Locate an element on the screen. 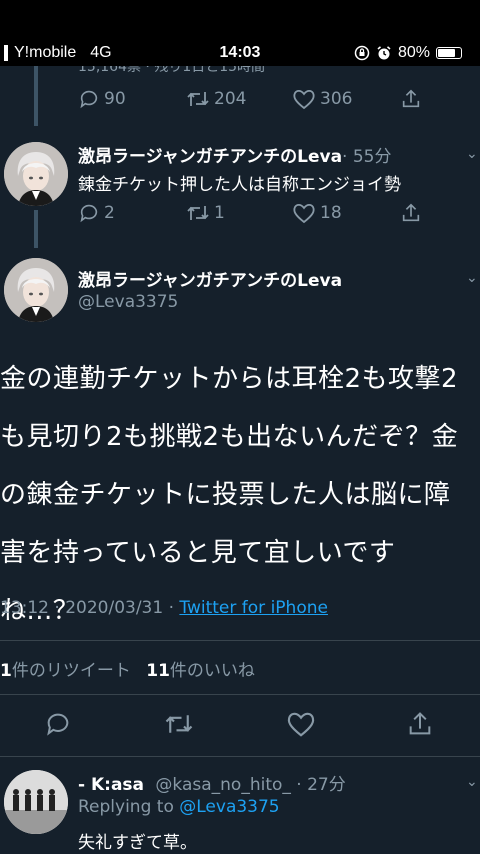  reply-count: 2 is located at coordinates (109, 213).